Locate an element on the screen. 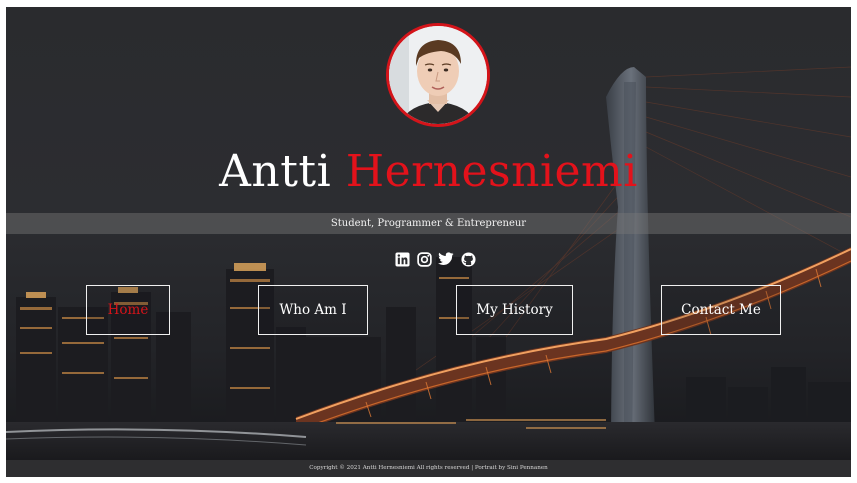  instagram-icon is located at coordinates (424, 259).